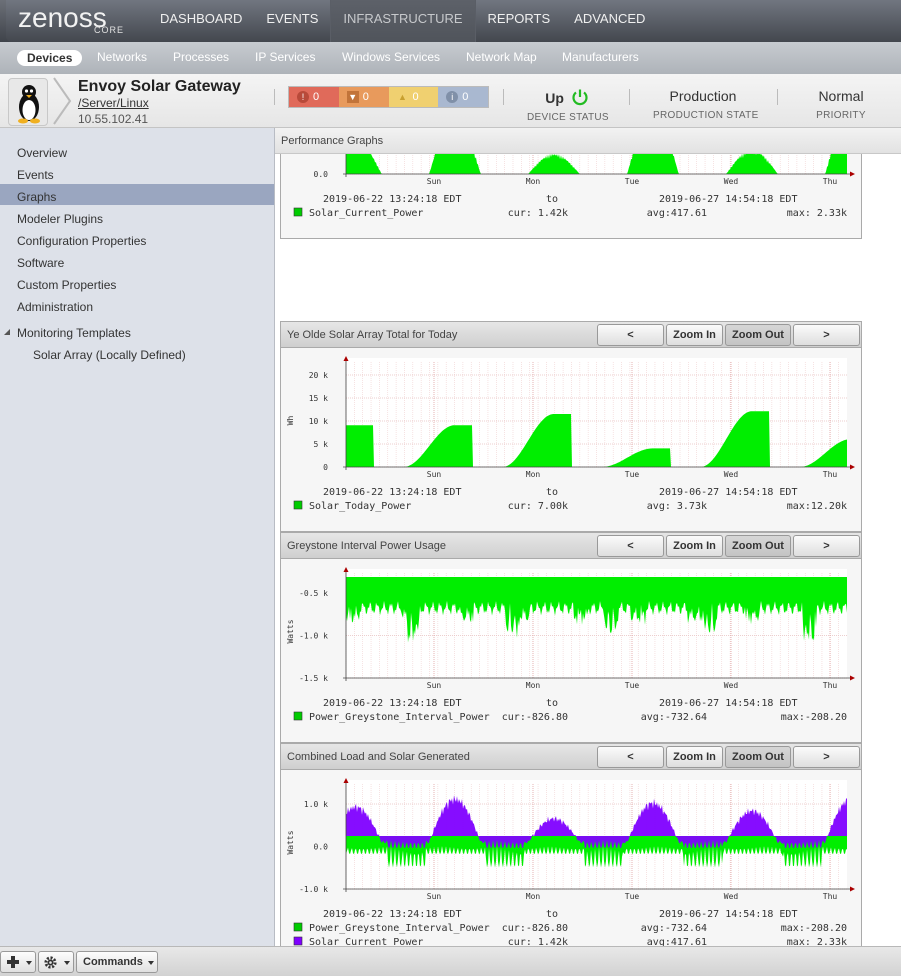 Image resolution: width=901 pixels, height=976 pixels. I want to click on nav-advanced: ADVANCED, so click(609, 21).